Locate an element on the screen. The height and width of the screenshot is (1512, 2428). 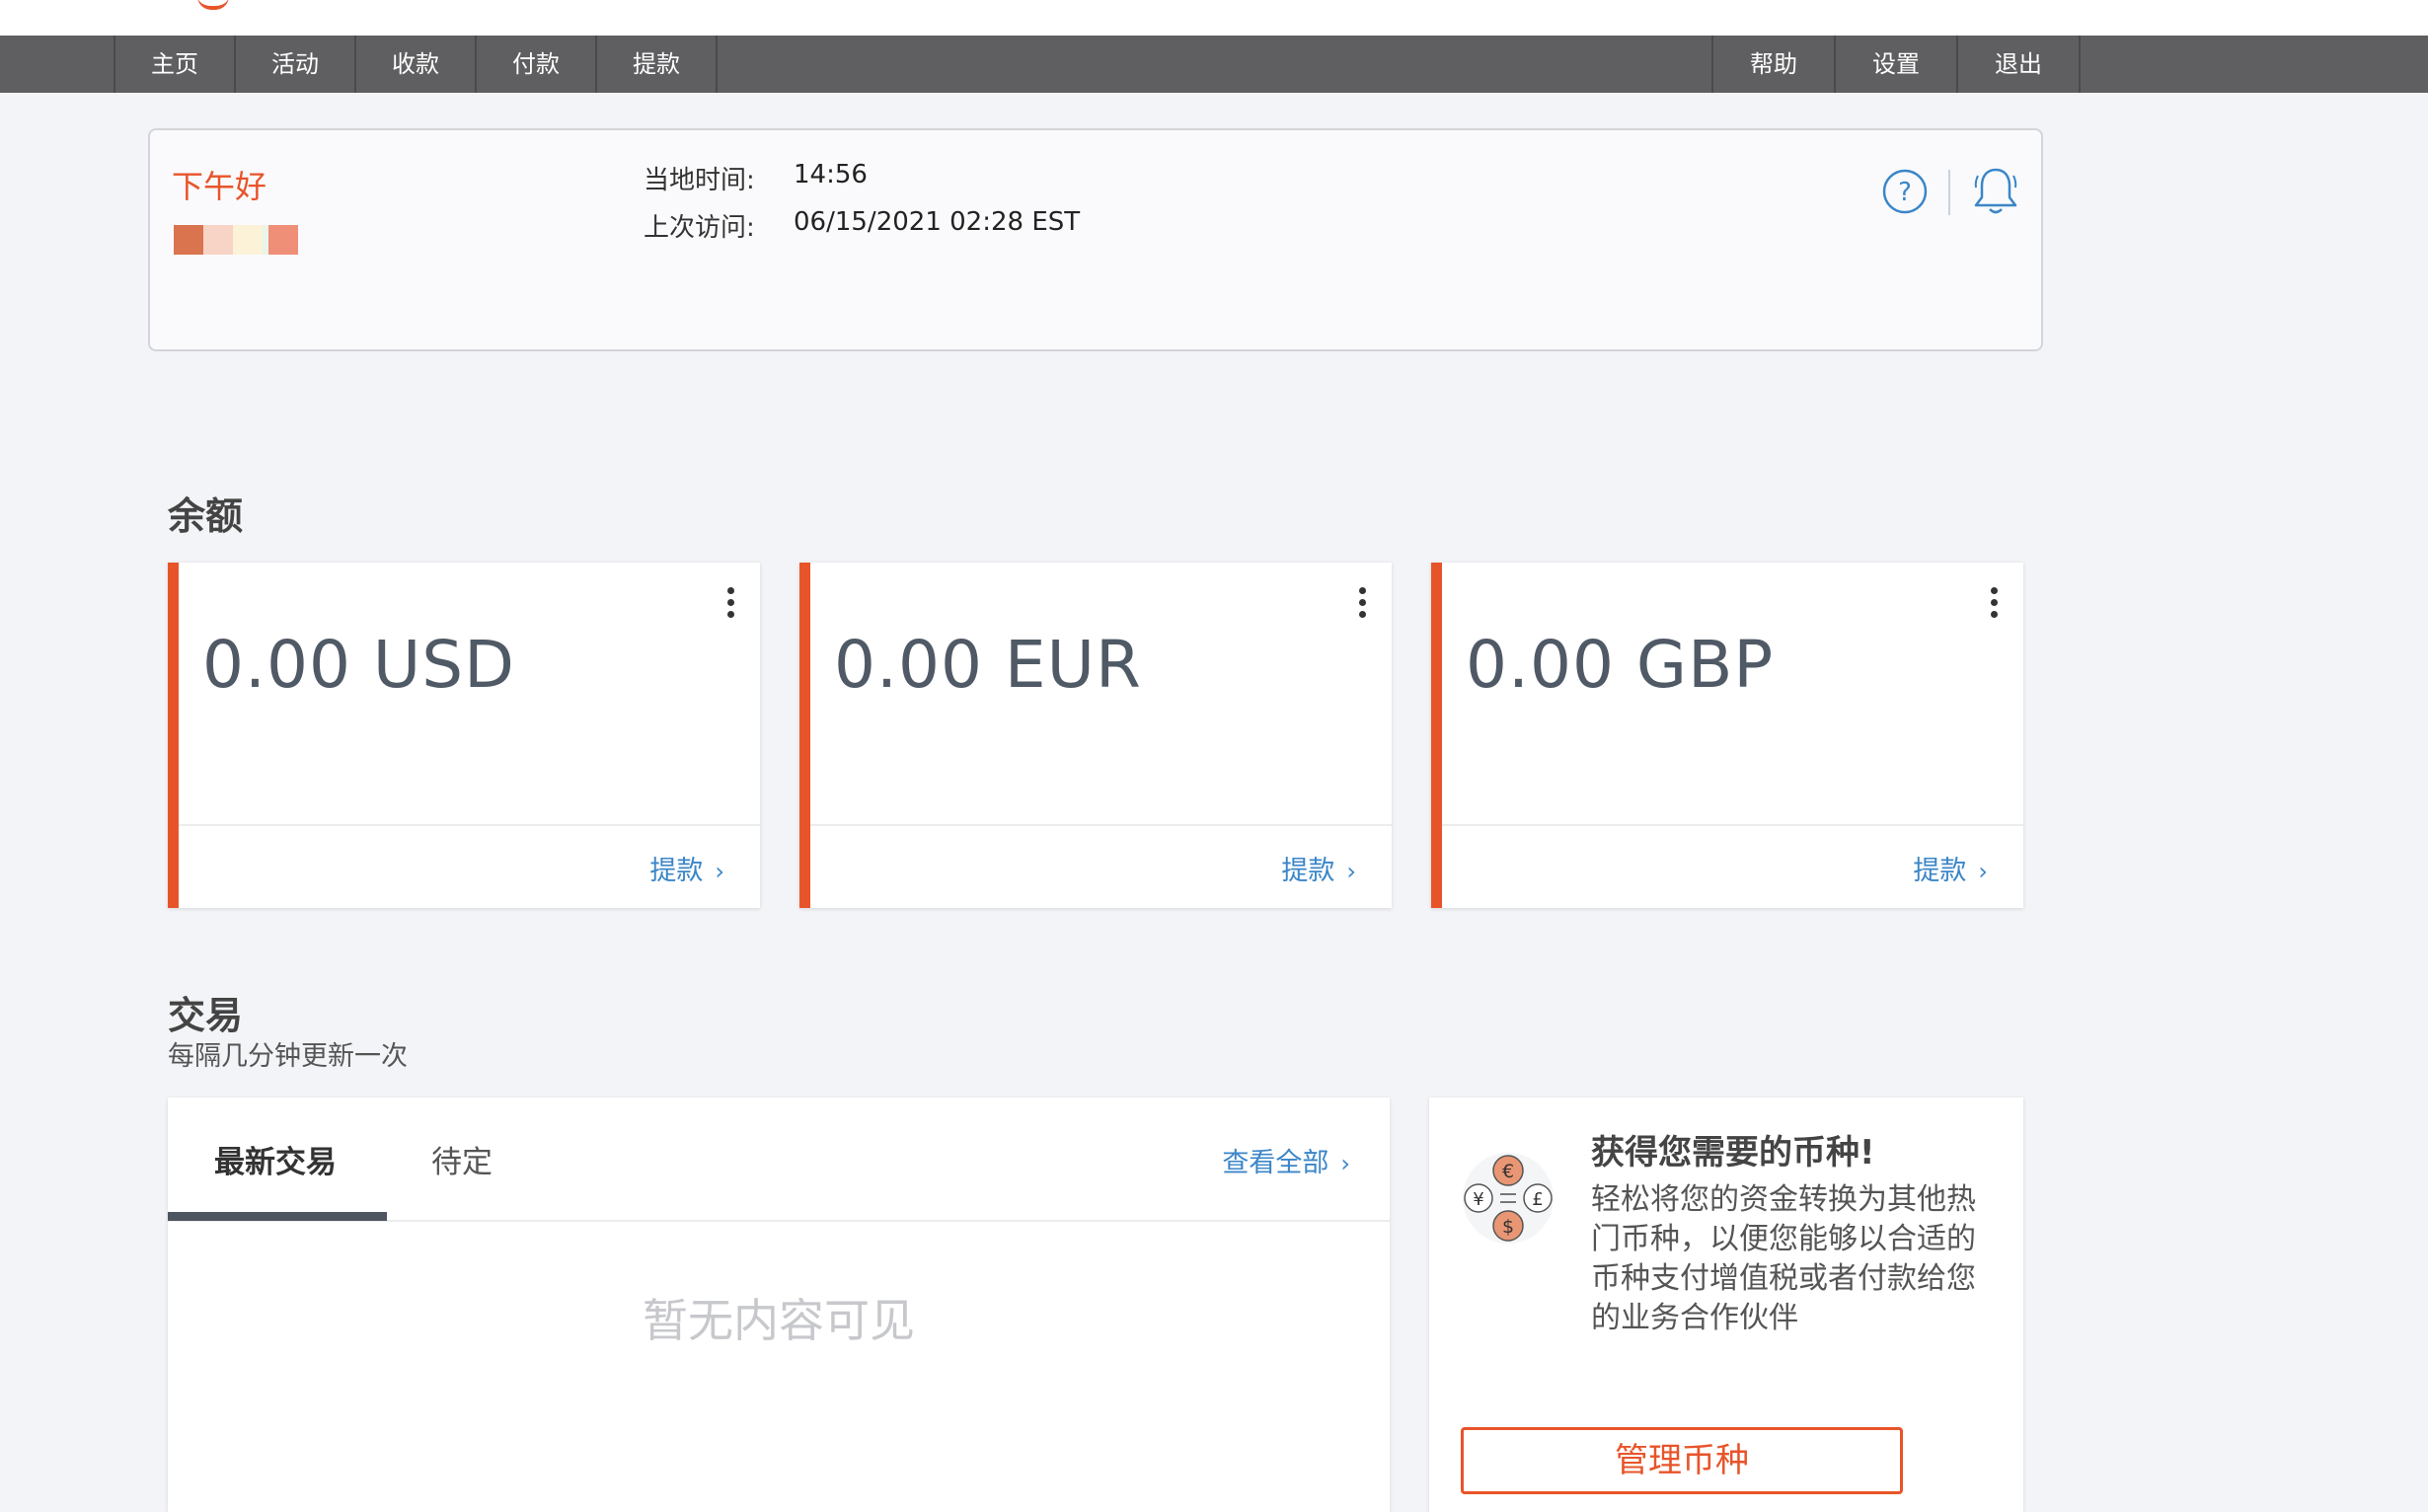
view-all-link: 查看全部 › is located at coordinates (1286, 1160).